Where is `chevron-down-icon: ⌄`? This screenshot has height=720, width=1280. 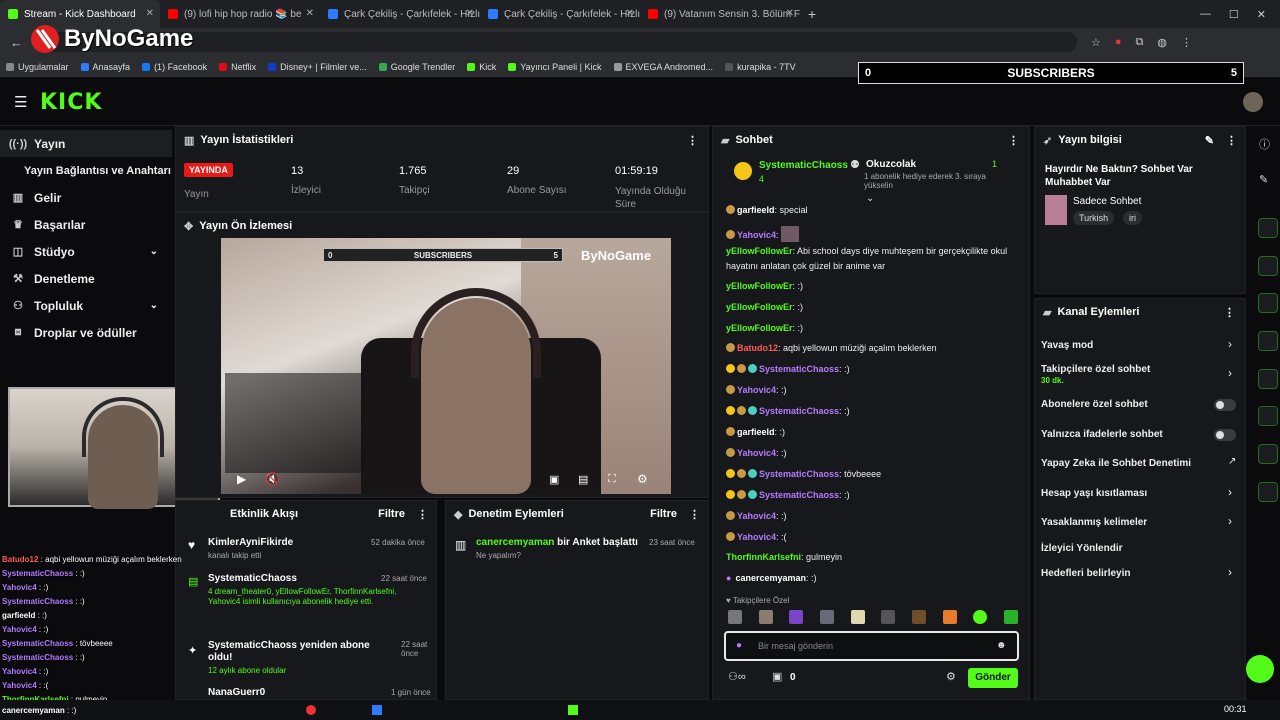 chevron-down-icon: ⌄ is located at coordinates (870, 198).